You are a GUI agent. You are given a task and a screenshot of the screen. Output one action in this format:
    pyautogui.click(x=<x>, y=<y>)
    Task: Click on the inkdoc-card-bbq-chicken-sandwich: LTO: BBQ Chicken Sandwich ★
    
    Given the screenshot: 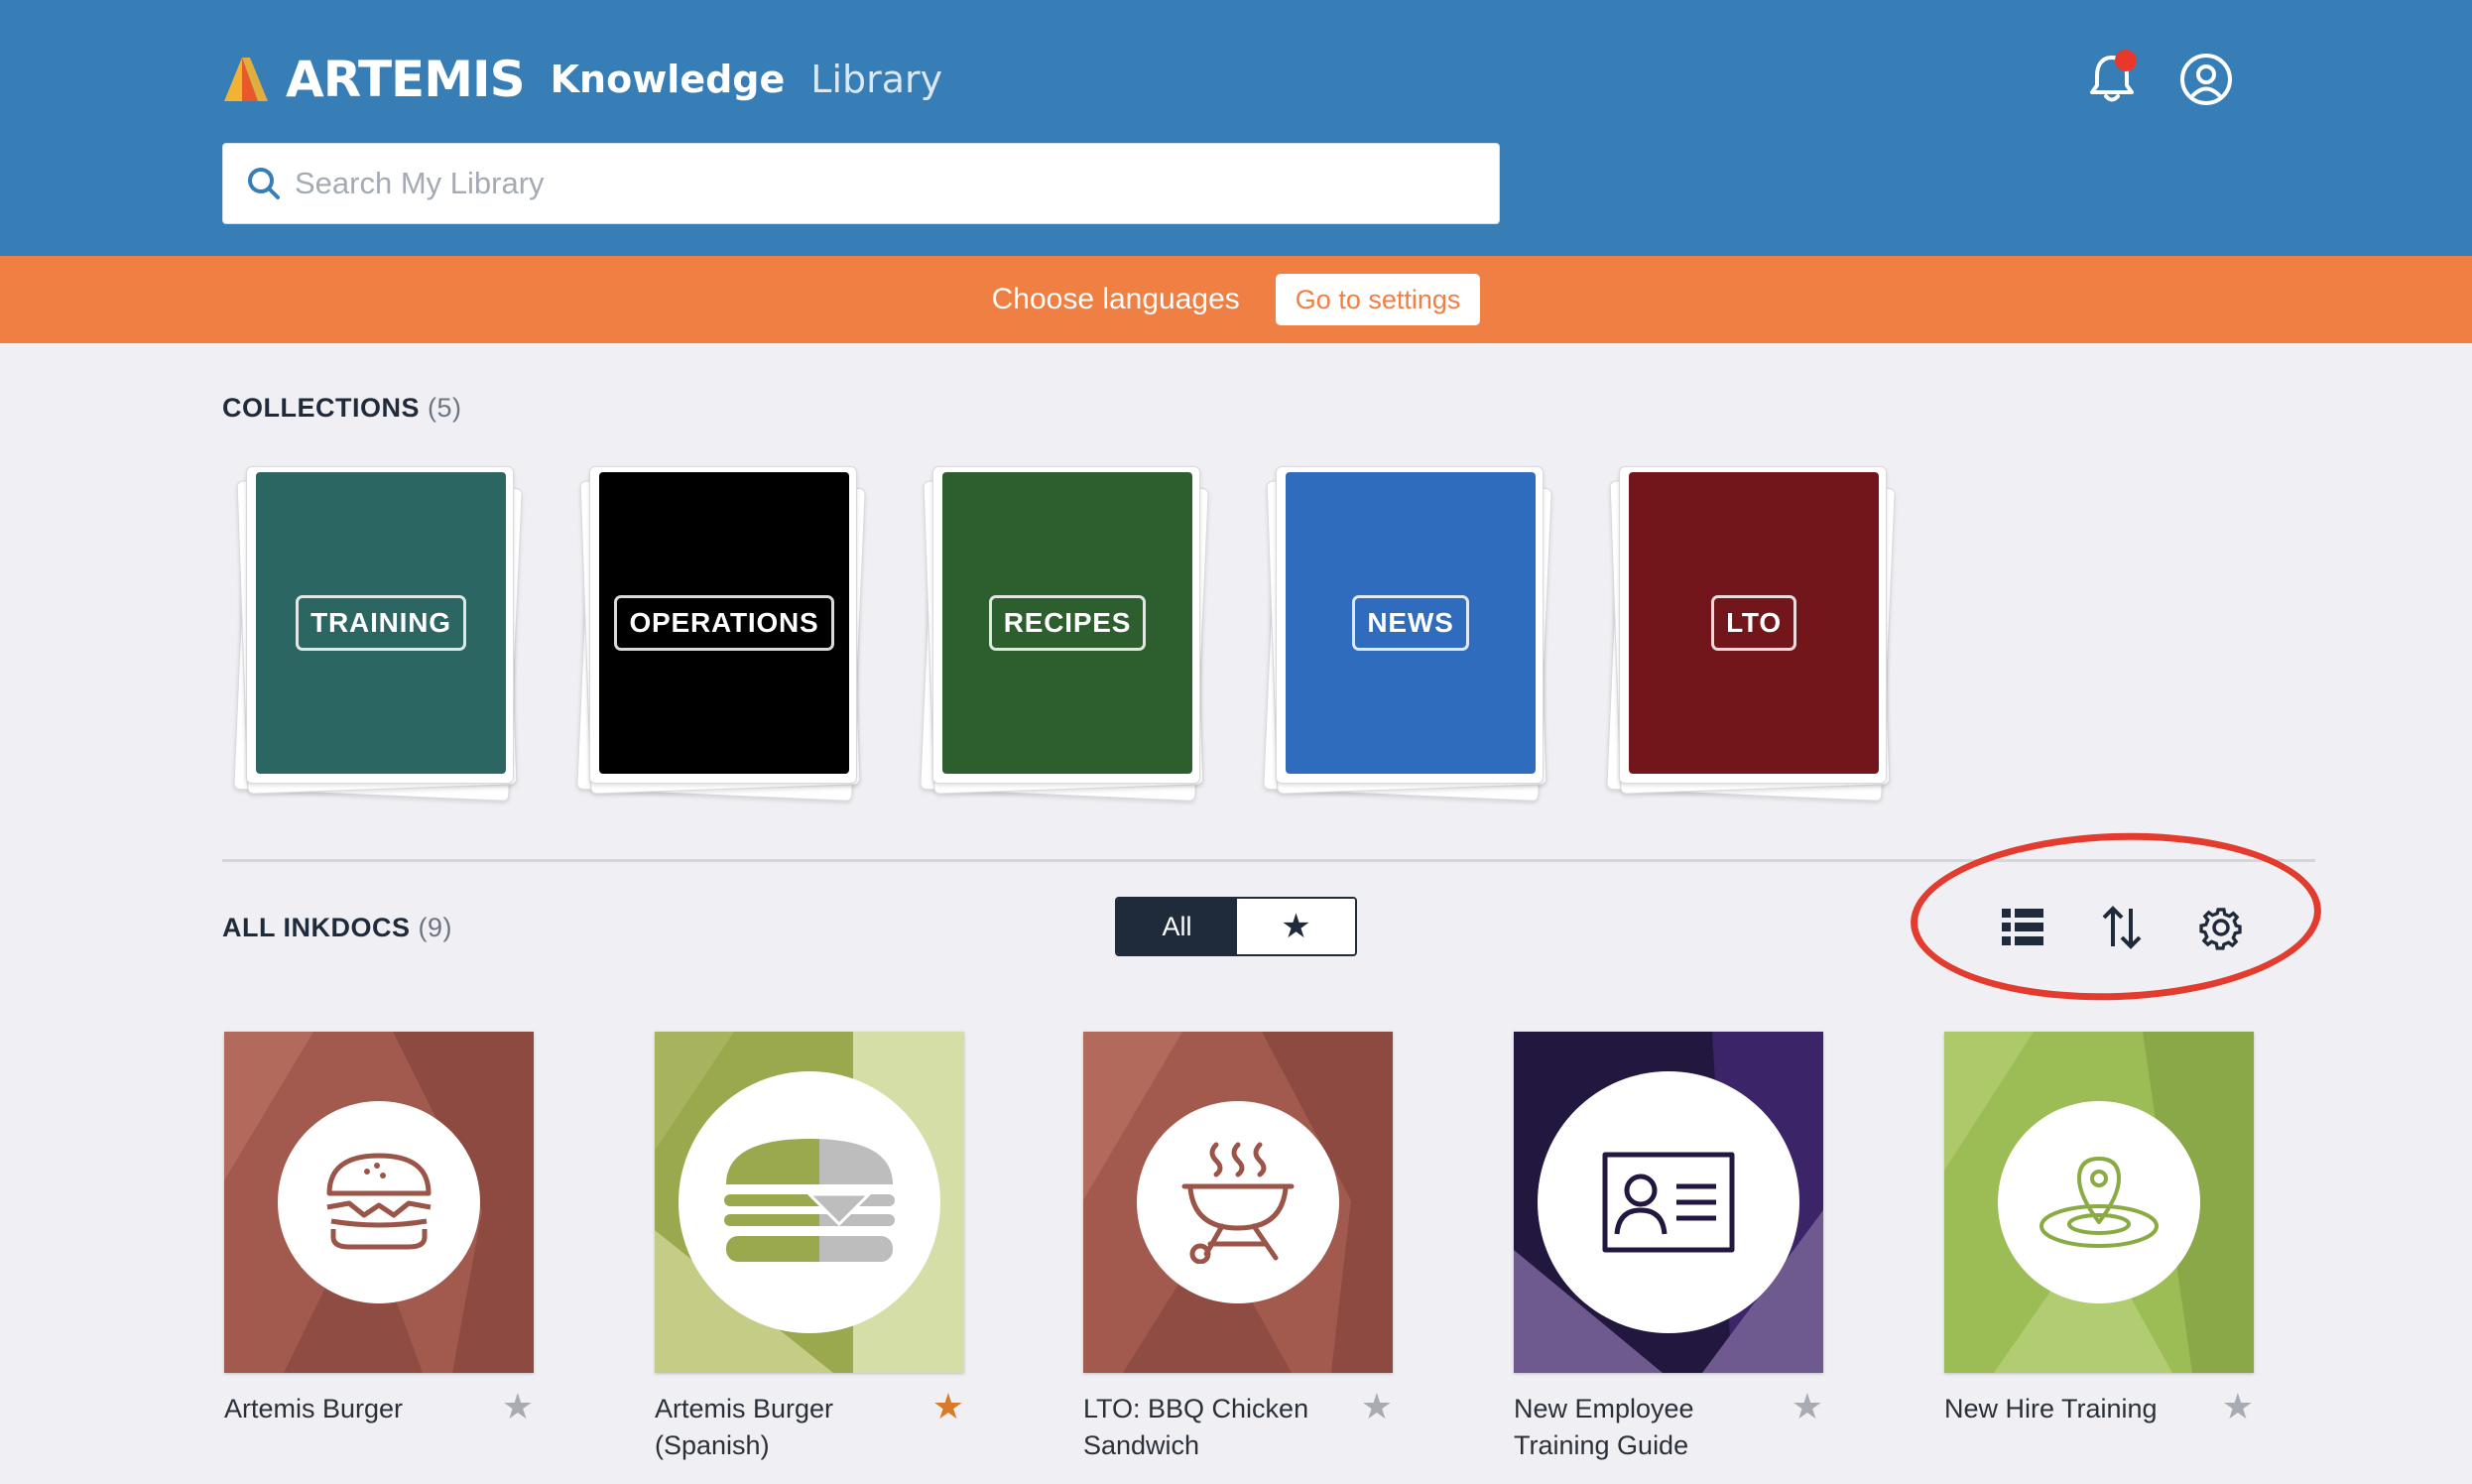 What is the action you would take?
    pyautogui.click(x=1238, y=1246)
    